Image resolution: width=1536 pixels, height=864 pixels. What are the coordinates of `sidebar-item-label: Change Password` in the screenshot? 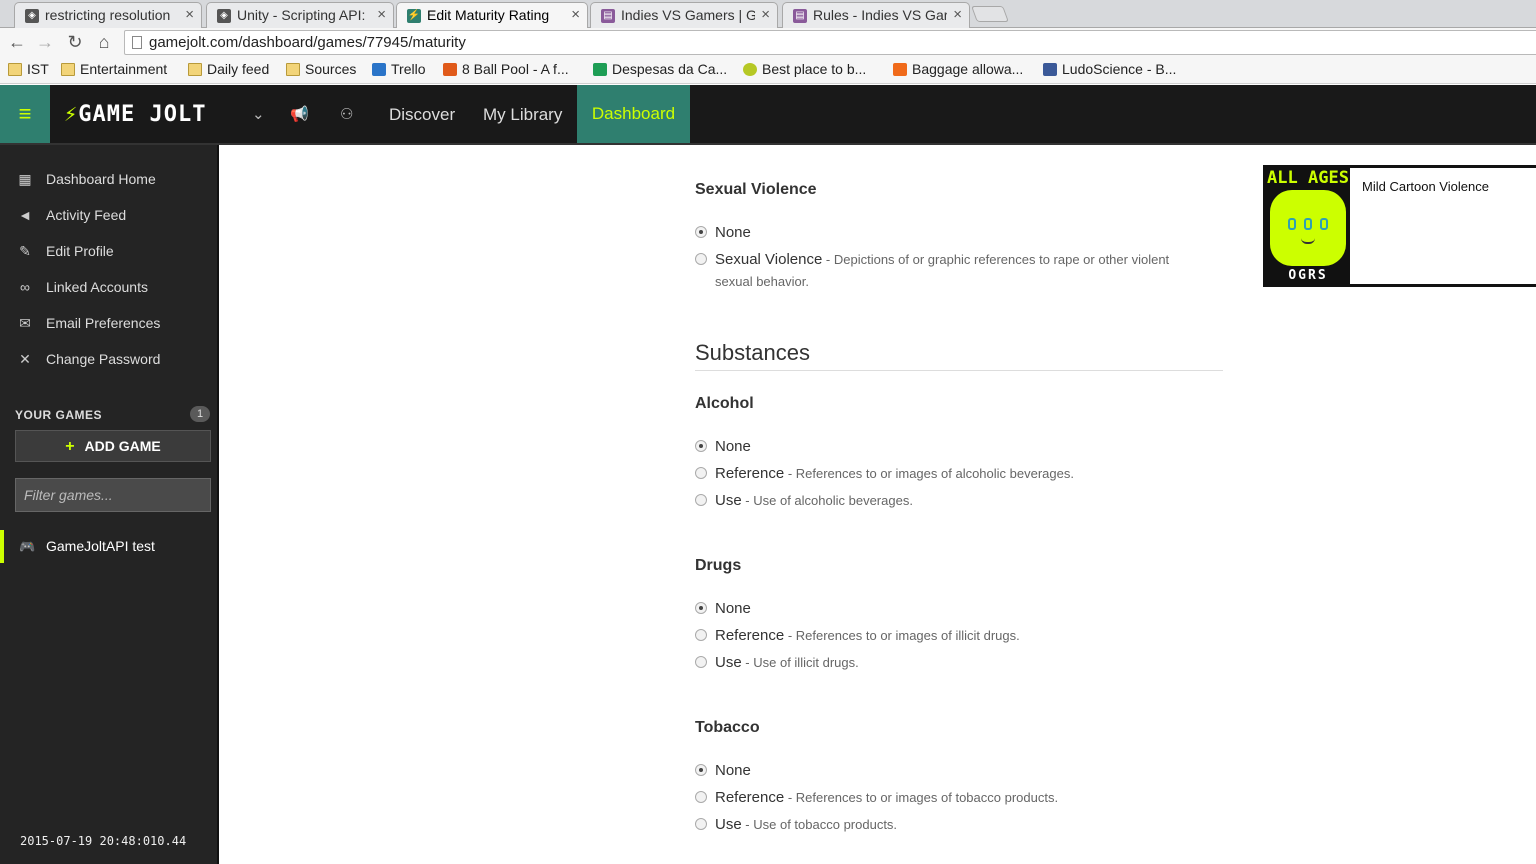 It's located at (103, 359).